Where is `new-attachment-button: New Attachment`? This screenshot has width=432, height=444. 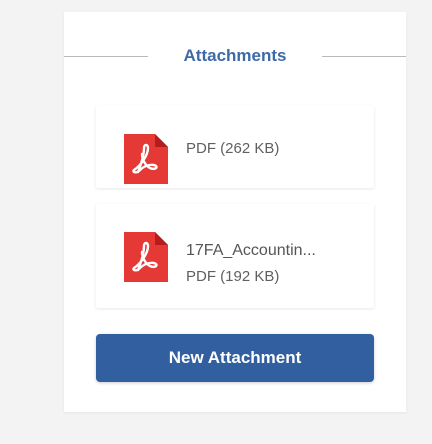 new-attachment-button: New Attachment is located at coordinates (235, 358).